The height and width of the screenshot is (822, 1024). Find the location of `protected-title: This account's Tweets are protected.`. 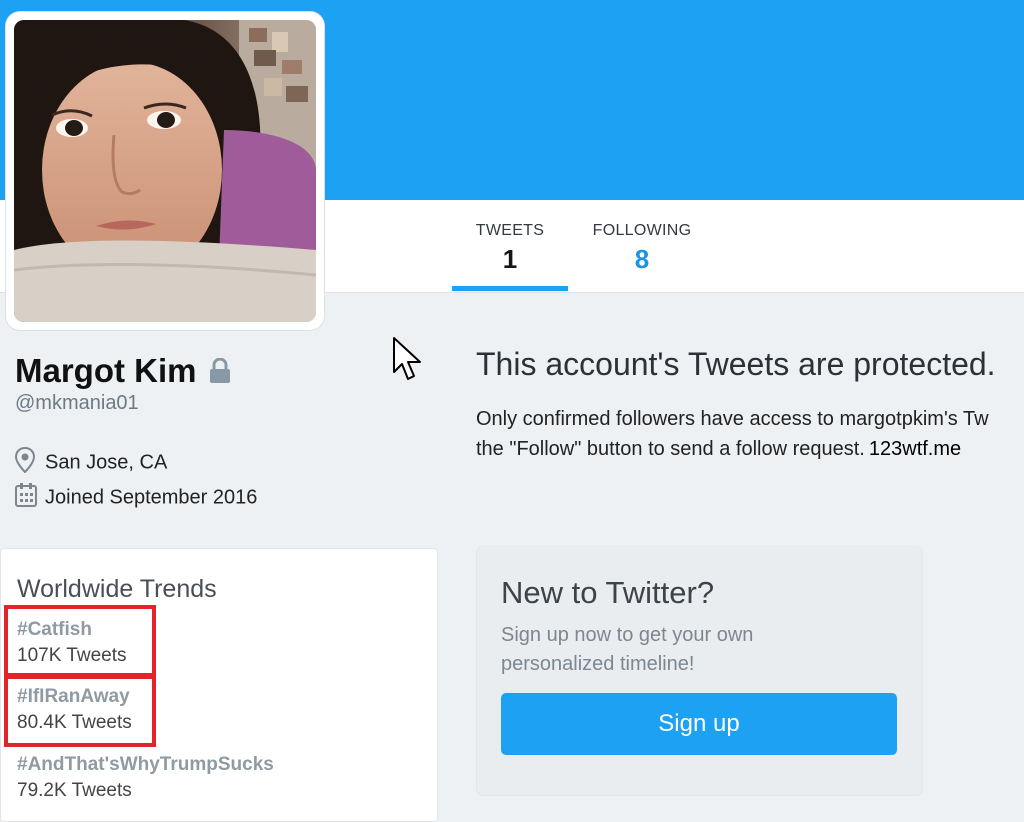

protected-title: This account's Tweets are protected. is located at coordinates (736, 364).